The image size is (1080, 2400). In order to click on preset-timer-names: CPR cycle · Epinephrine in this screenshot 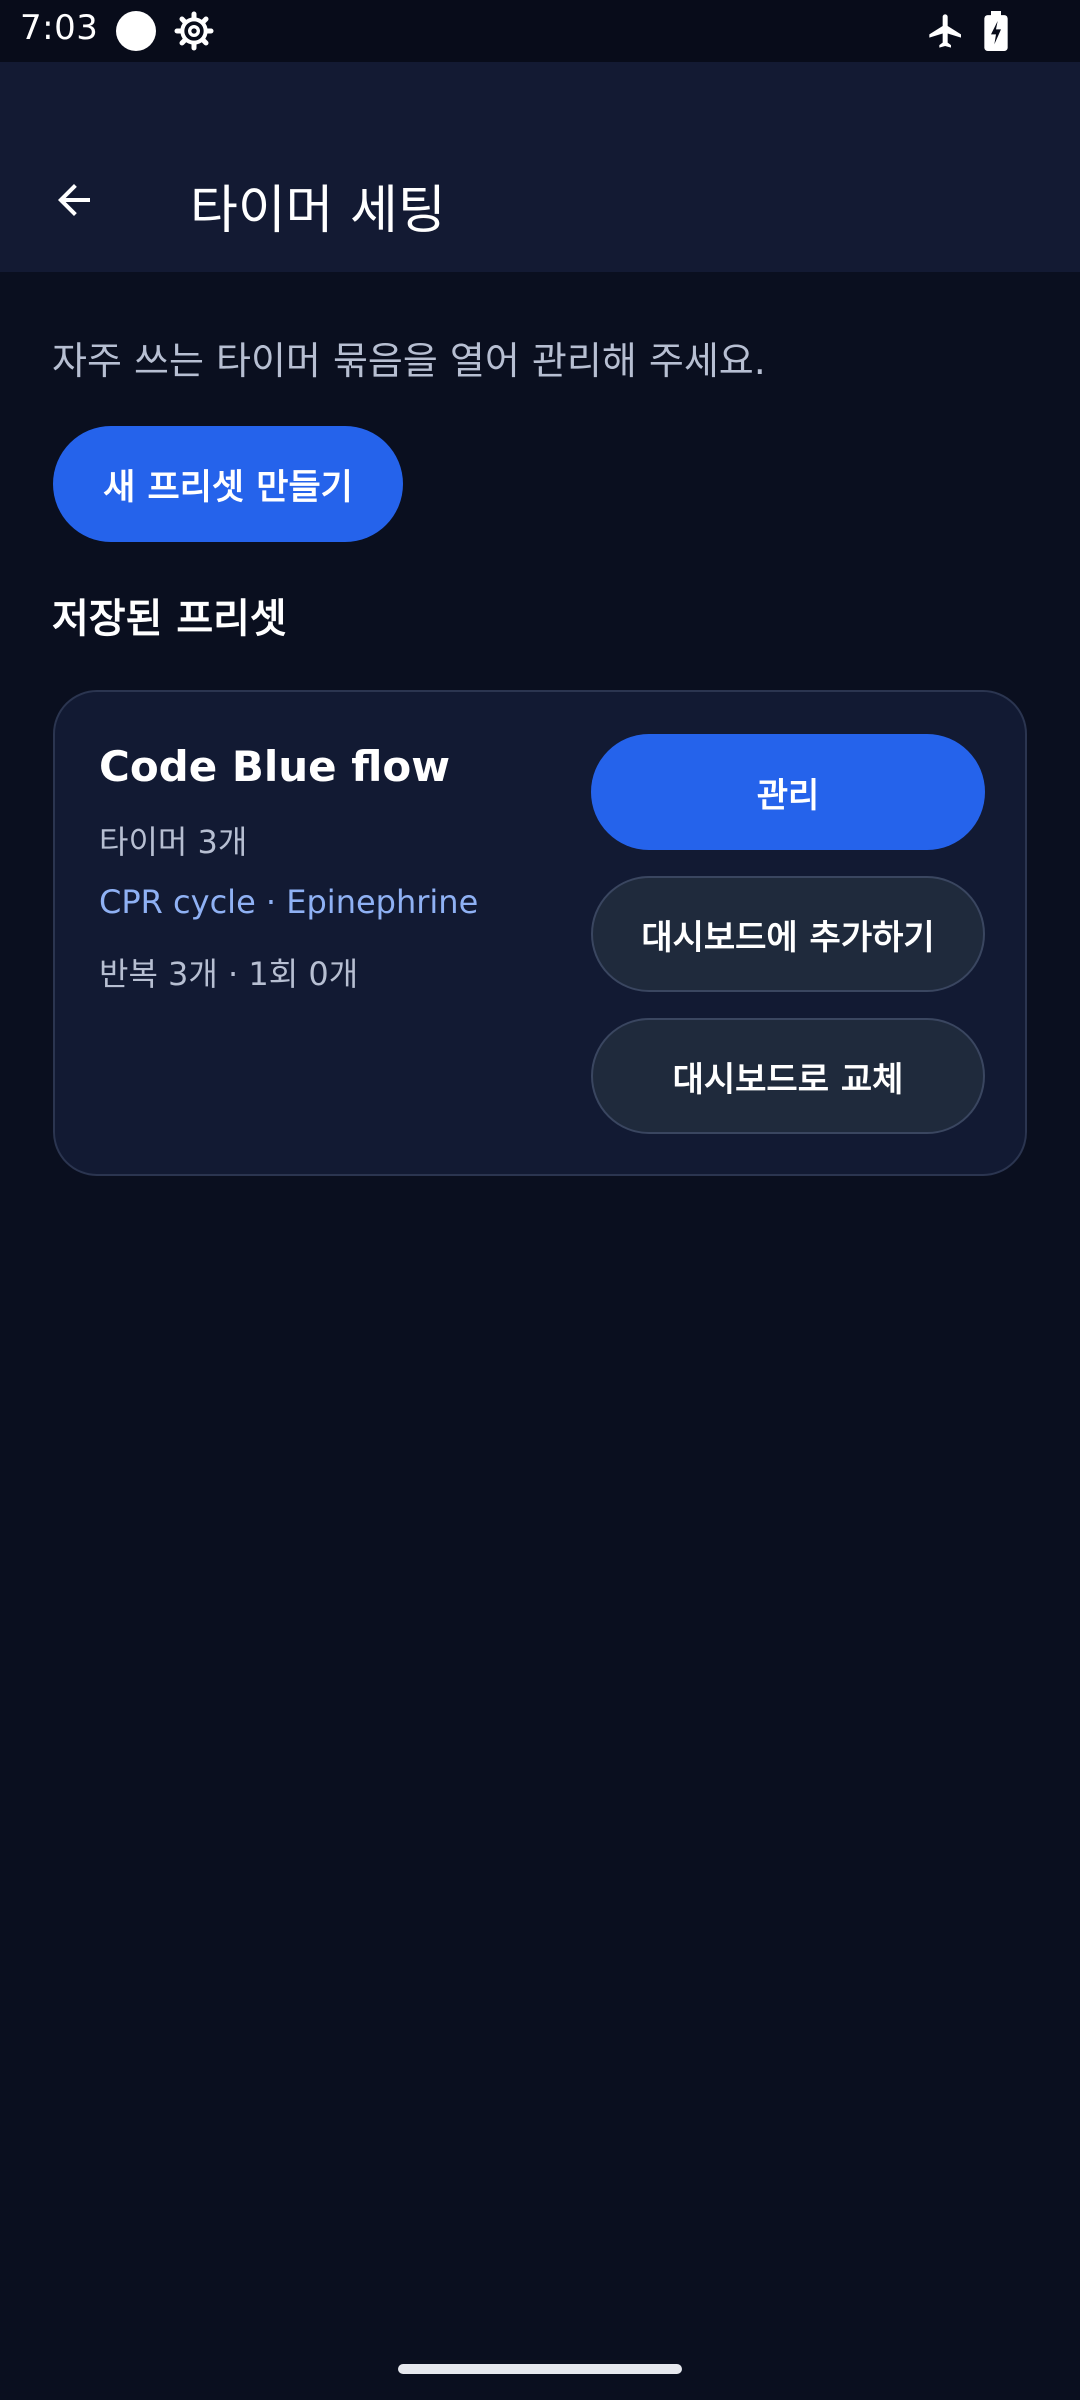, I will do `click(289, 902)`.